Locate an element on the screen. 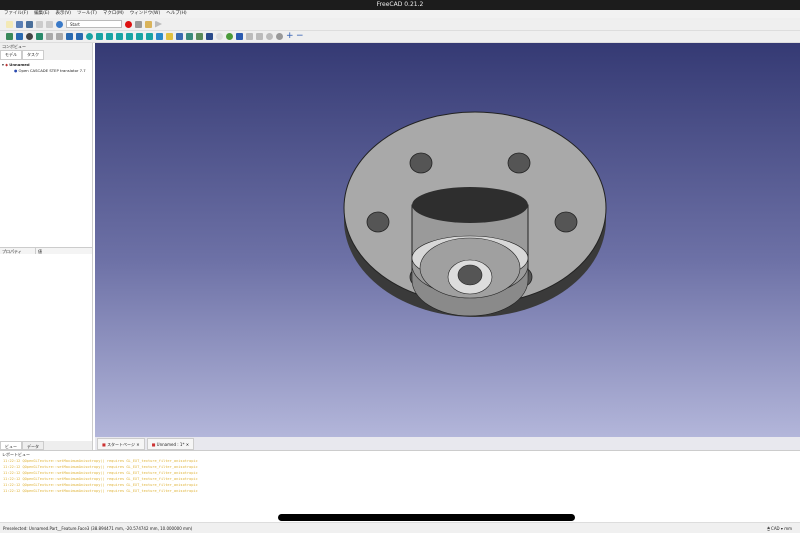 This screenshot has height=534, width=800. title-bar: FreeCAD 0.21.2 is located at coordinates (400, 5).